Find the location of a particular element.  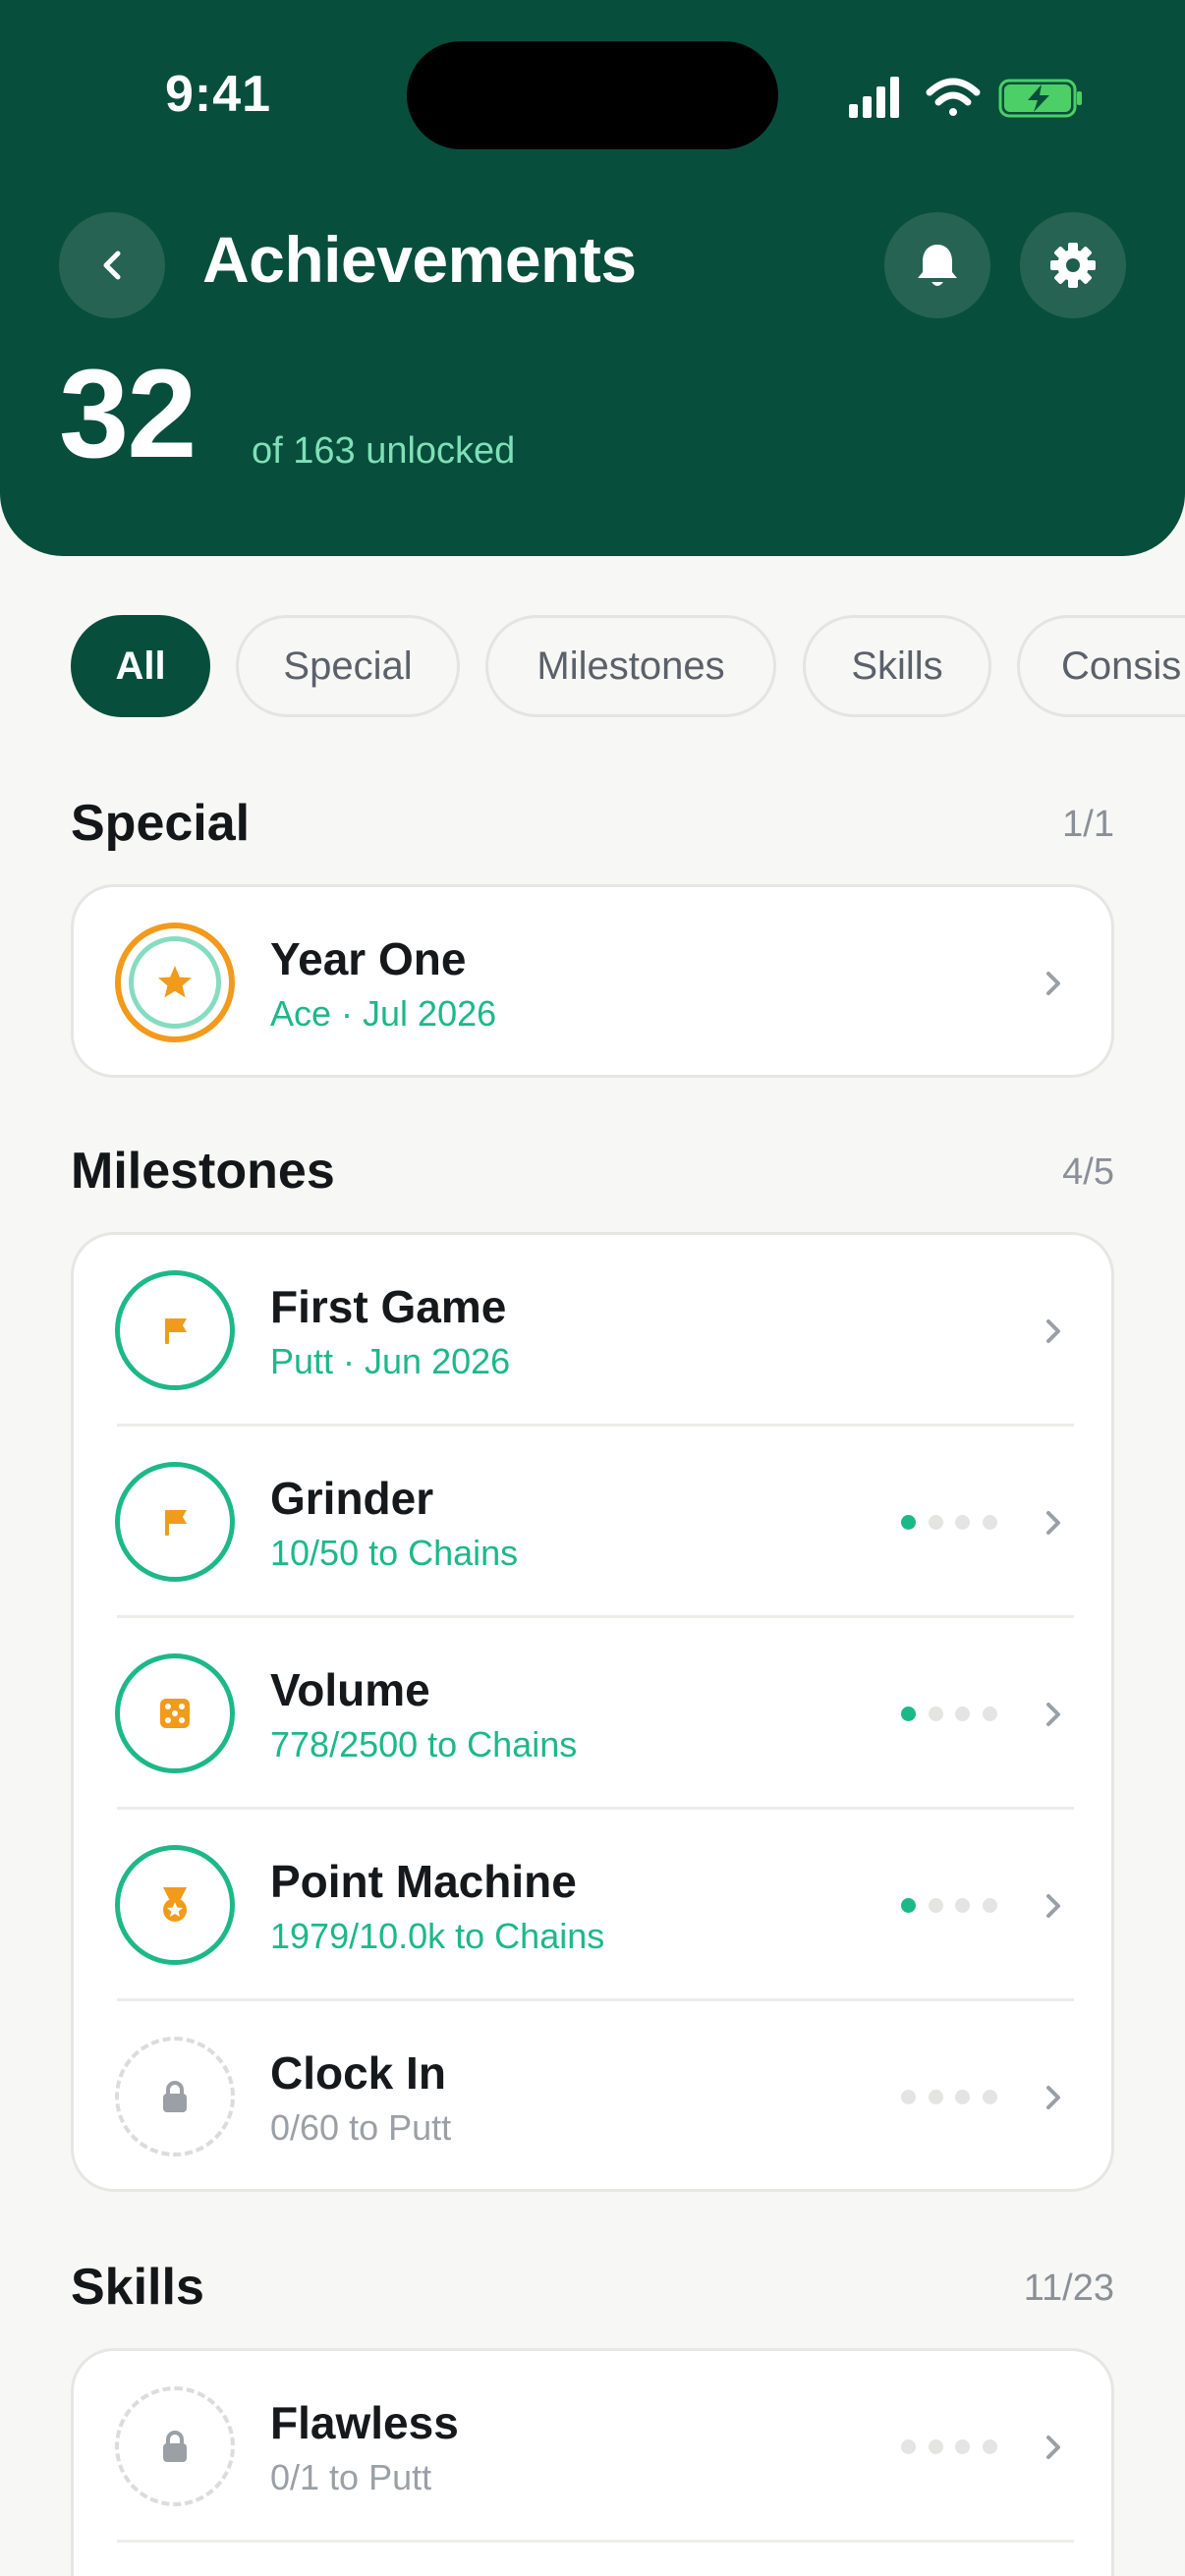

achievement-row-volume: Volume 778/2500 to Chains is located at coordinates (592, 1714).